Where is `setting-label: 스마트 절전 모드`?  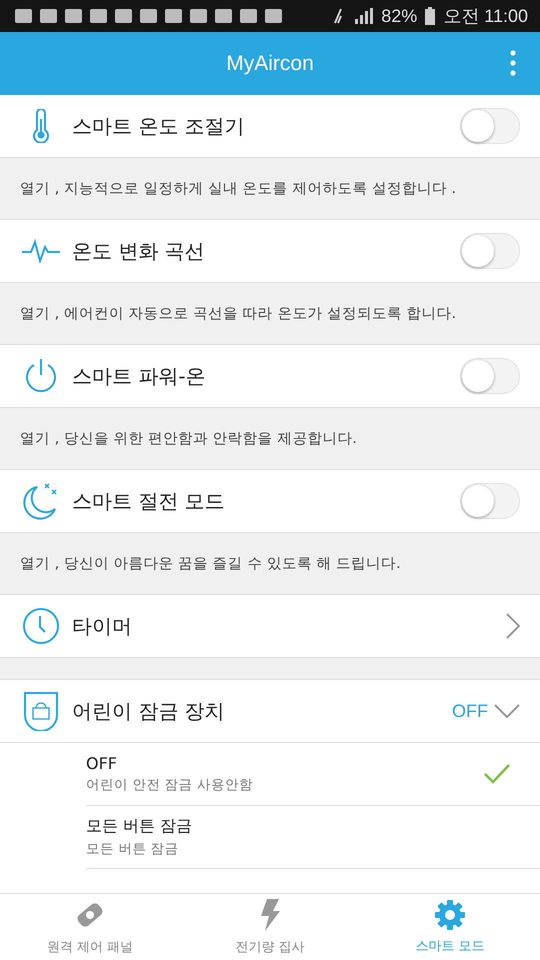
setting-label: 스마트 절전 모드 is located at coordinates (149, 501).